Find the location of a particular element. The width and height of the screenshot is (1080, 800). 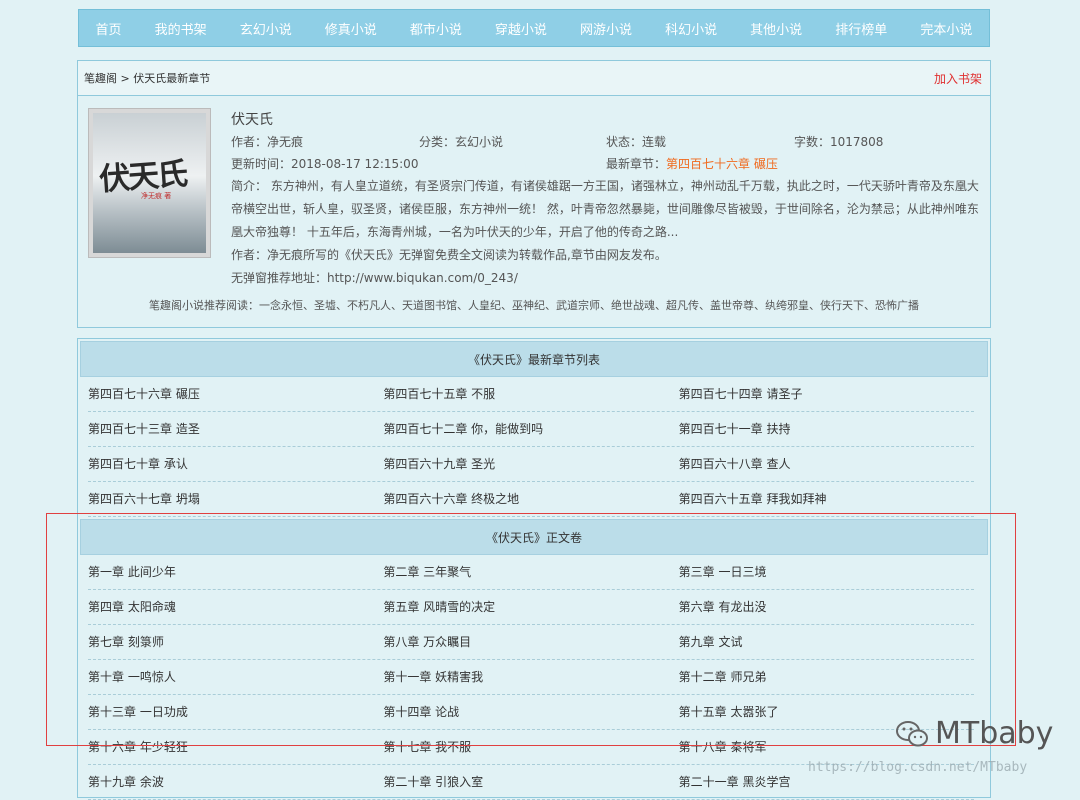

book-title: 伏天氏 is located at coordinates (252, 120).